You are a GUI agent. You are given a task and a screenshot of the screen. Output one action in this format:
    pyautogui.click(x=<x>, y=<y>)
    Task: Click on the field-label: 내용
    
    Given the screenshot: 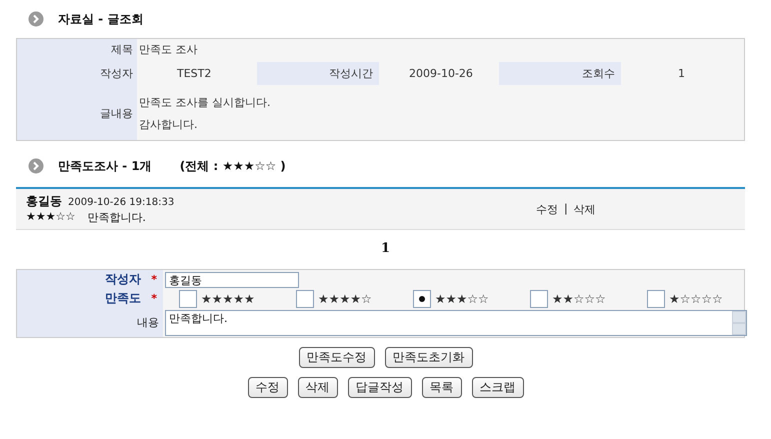 What is the action you would take?
    pyautogui.click(x=148, y=322)
    